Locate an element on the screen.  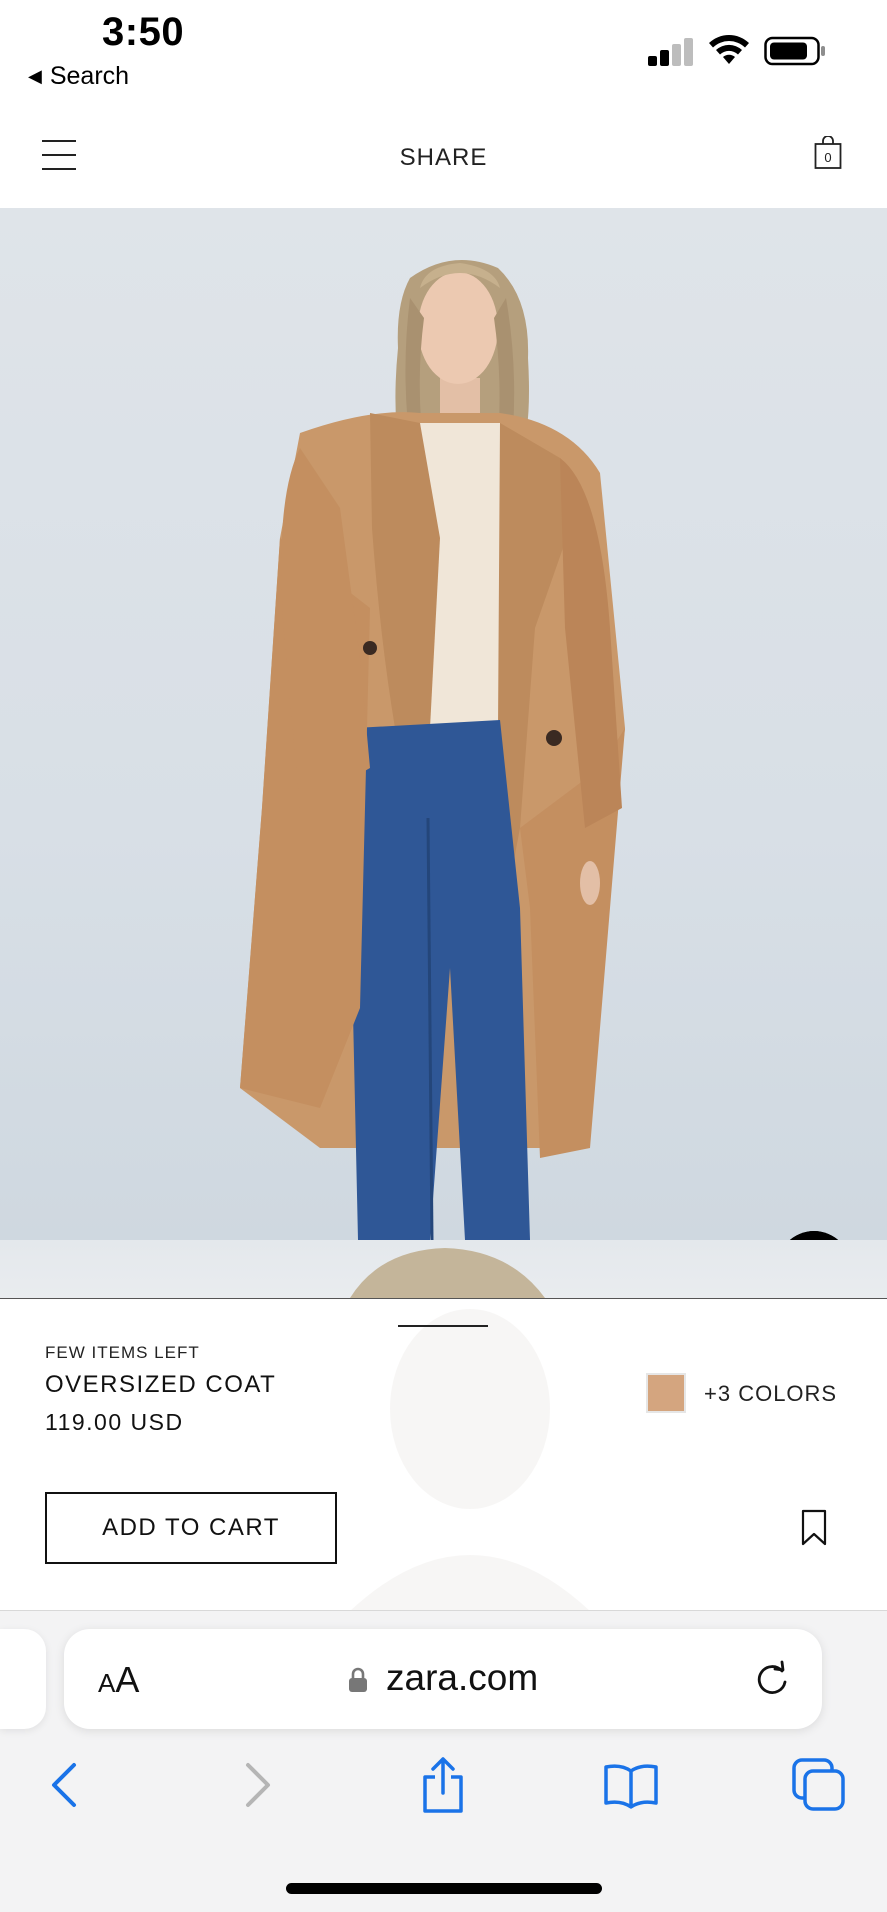
status-time: 3:50 is located at coordinates (143, 32).